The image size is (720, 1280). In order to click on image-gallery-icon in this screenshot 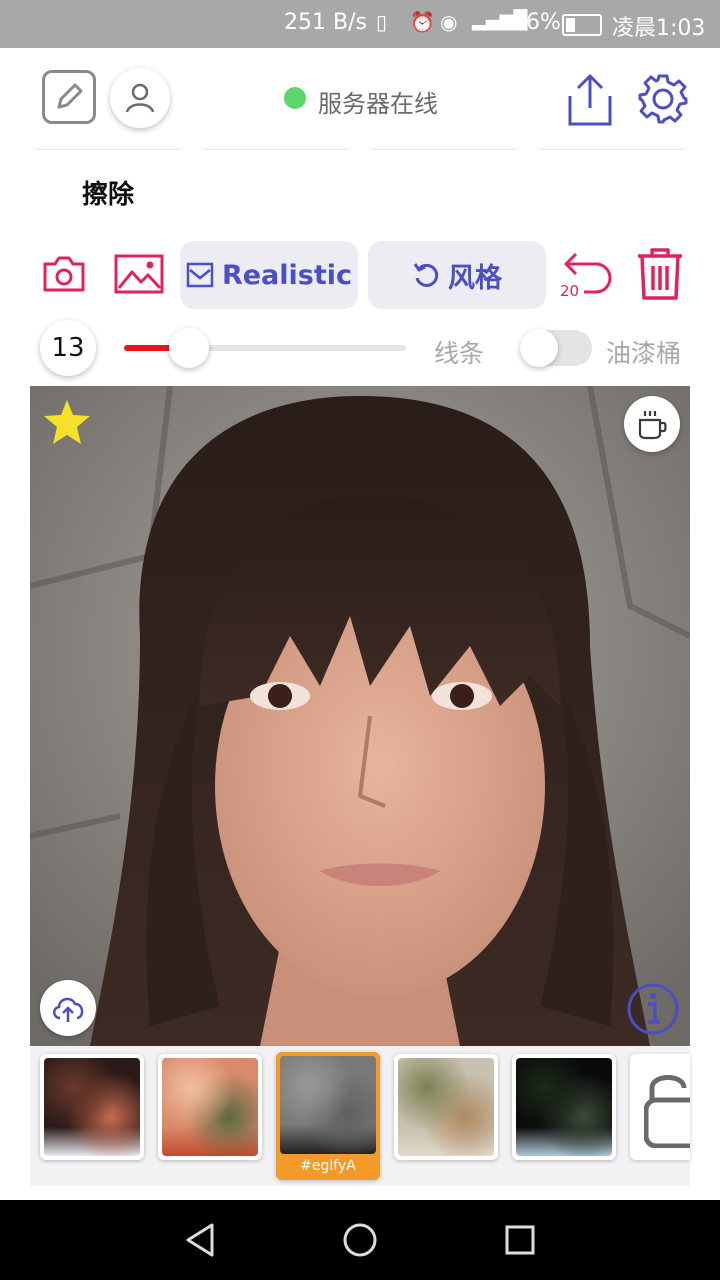, I will do `click(139, 274)`.